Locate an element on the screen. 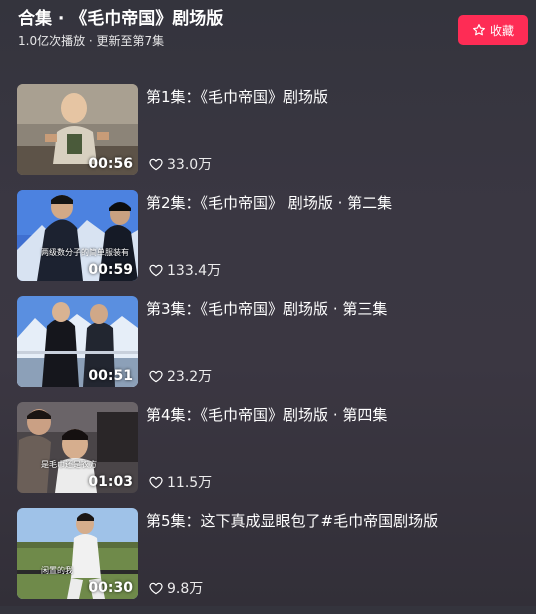 This screenshot has width=536, height=614. video-caption: 闲置的我 is located at coordinates (57, 570).